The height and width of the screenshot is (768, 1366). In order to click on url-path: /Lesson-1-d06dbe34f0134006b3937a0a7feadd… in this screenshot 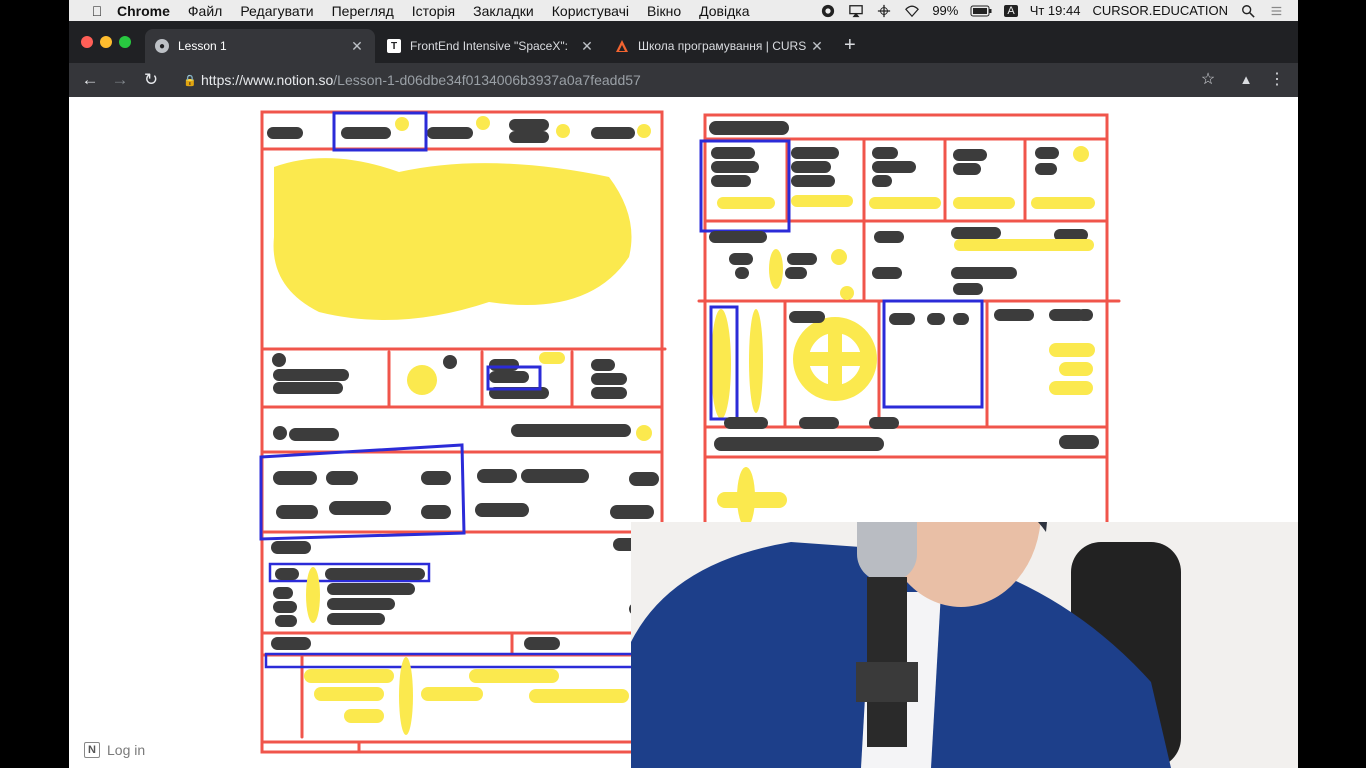, I will do `click(487, 80)`.